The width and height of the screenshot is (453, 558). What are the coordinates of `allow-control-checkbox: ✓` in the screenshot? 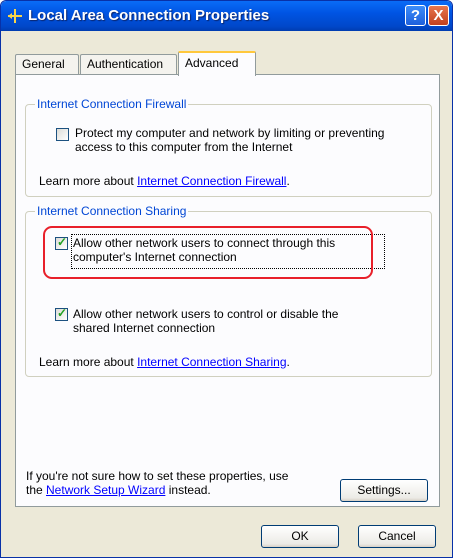 It's located at (61, 313).